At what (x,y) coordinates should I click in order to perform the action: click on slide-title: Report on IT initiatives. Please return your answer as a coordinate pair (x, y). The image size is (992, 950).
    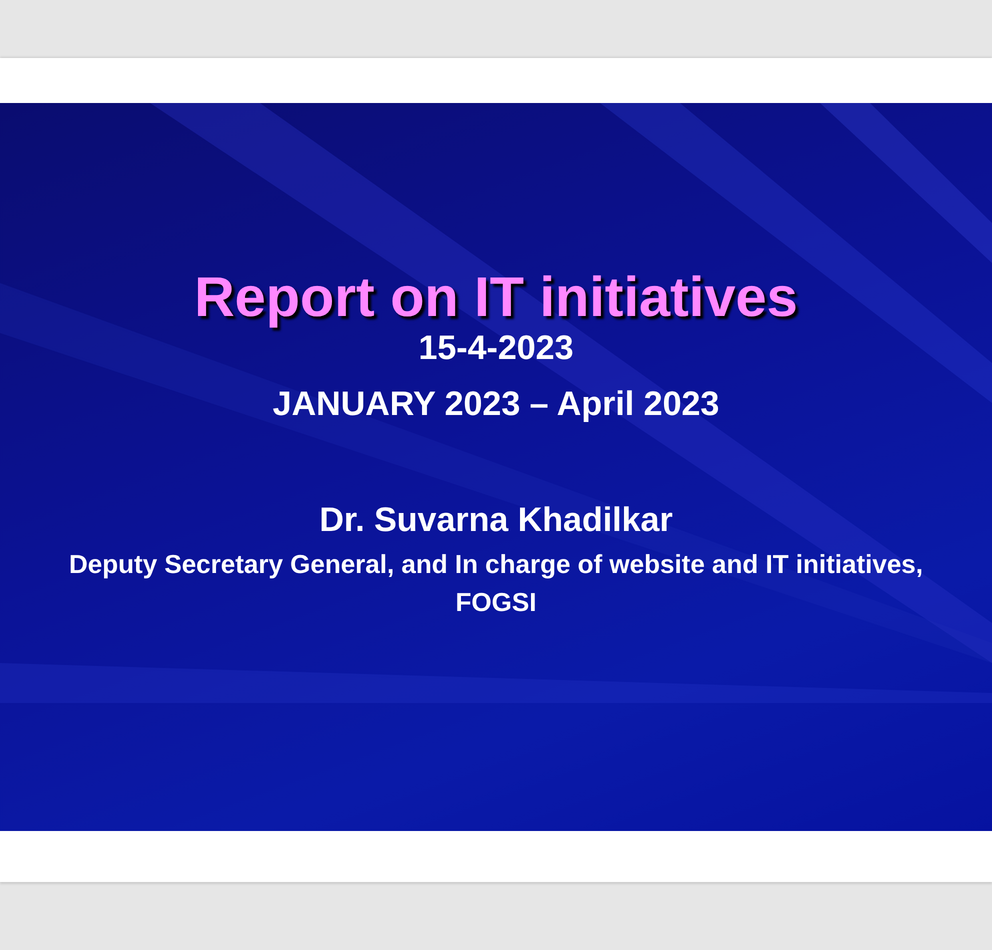
    Looking at the image, I should click on (496, 297).